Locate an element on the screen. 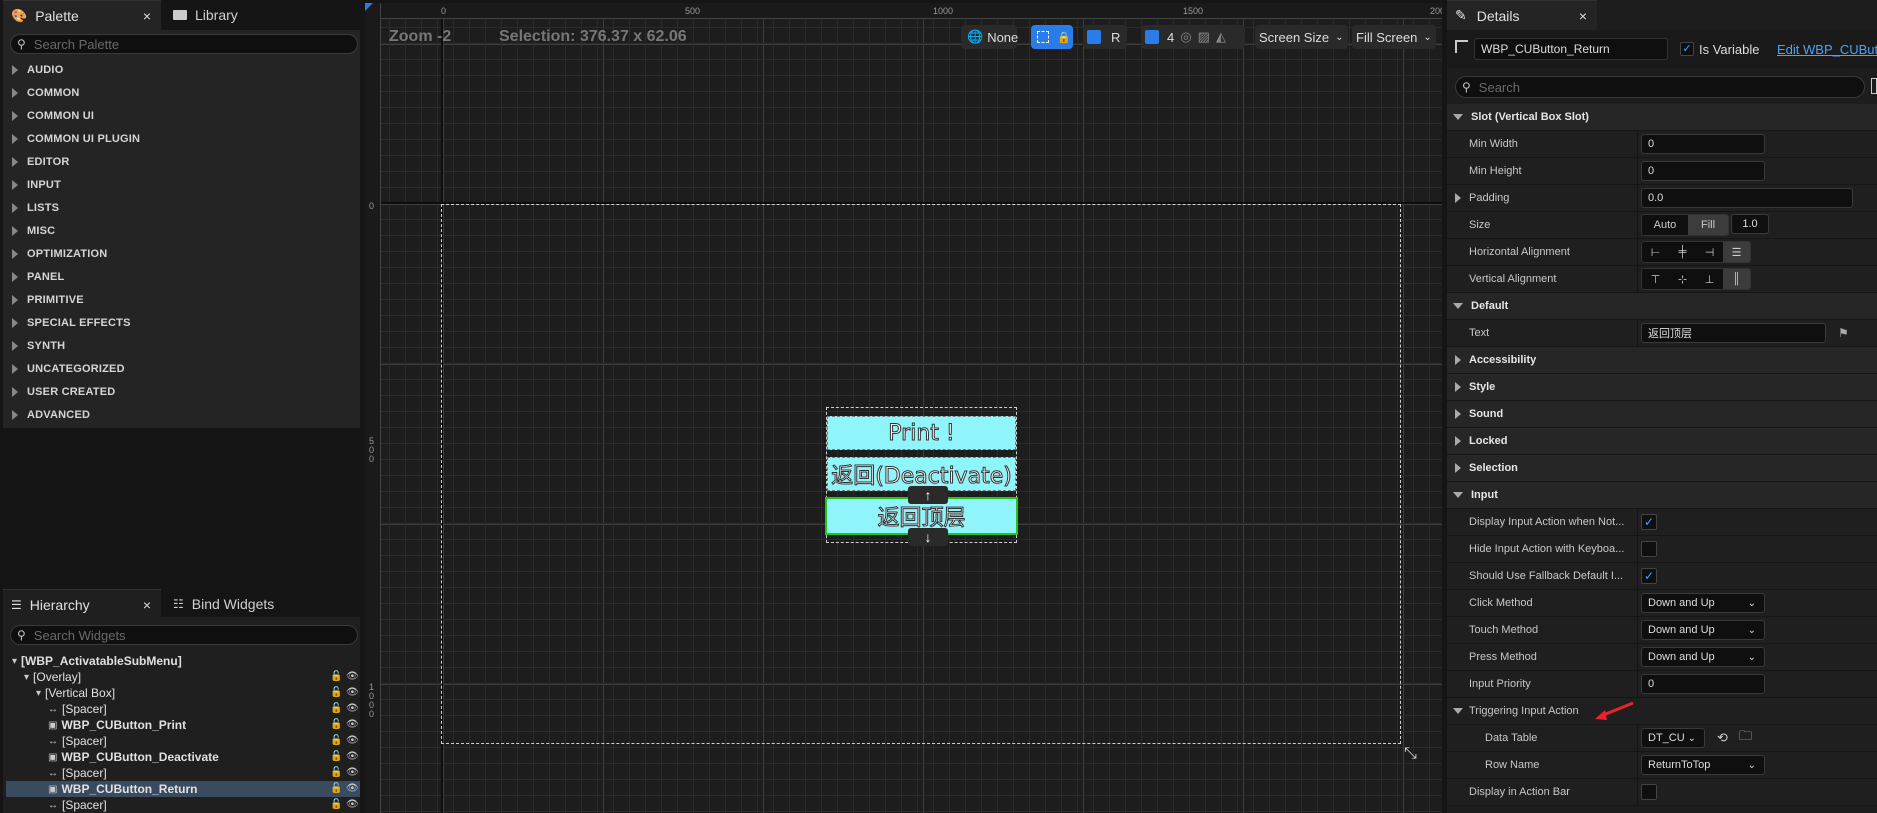 This screenshot has width=1877, height=813. align-center-icon: ╪ is located at coordinates (1682, 252).